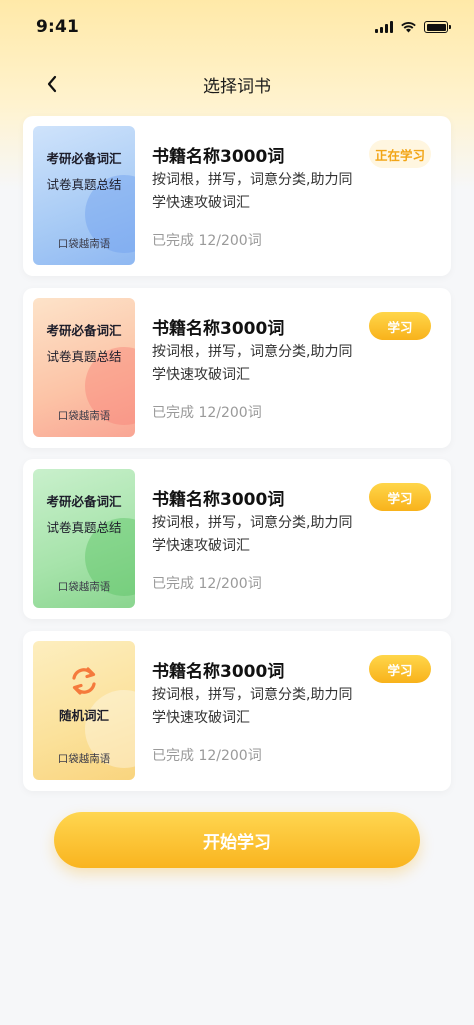 This screenshot has height=1025, width=474. Describe the element at coordinates (400, 154) in the screenshot. I see `learning-status-button: 正在学习` at that location.